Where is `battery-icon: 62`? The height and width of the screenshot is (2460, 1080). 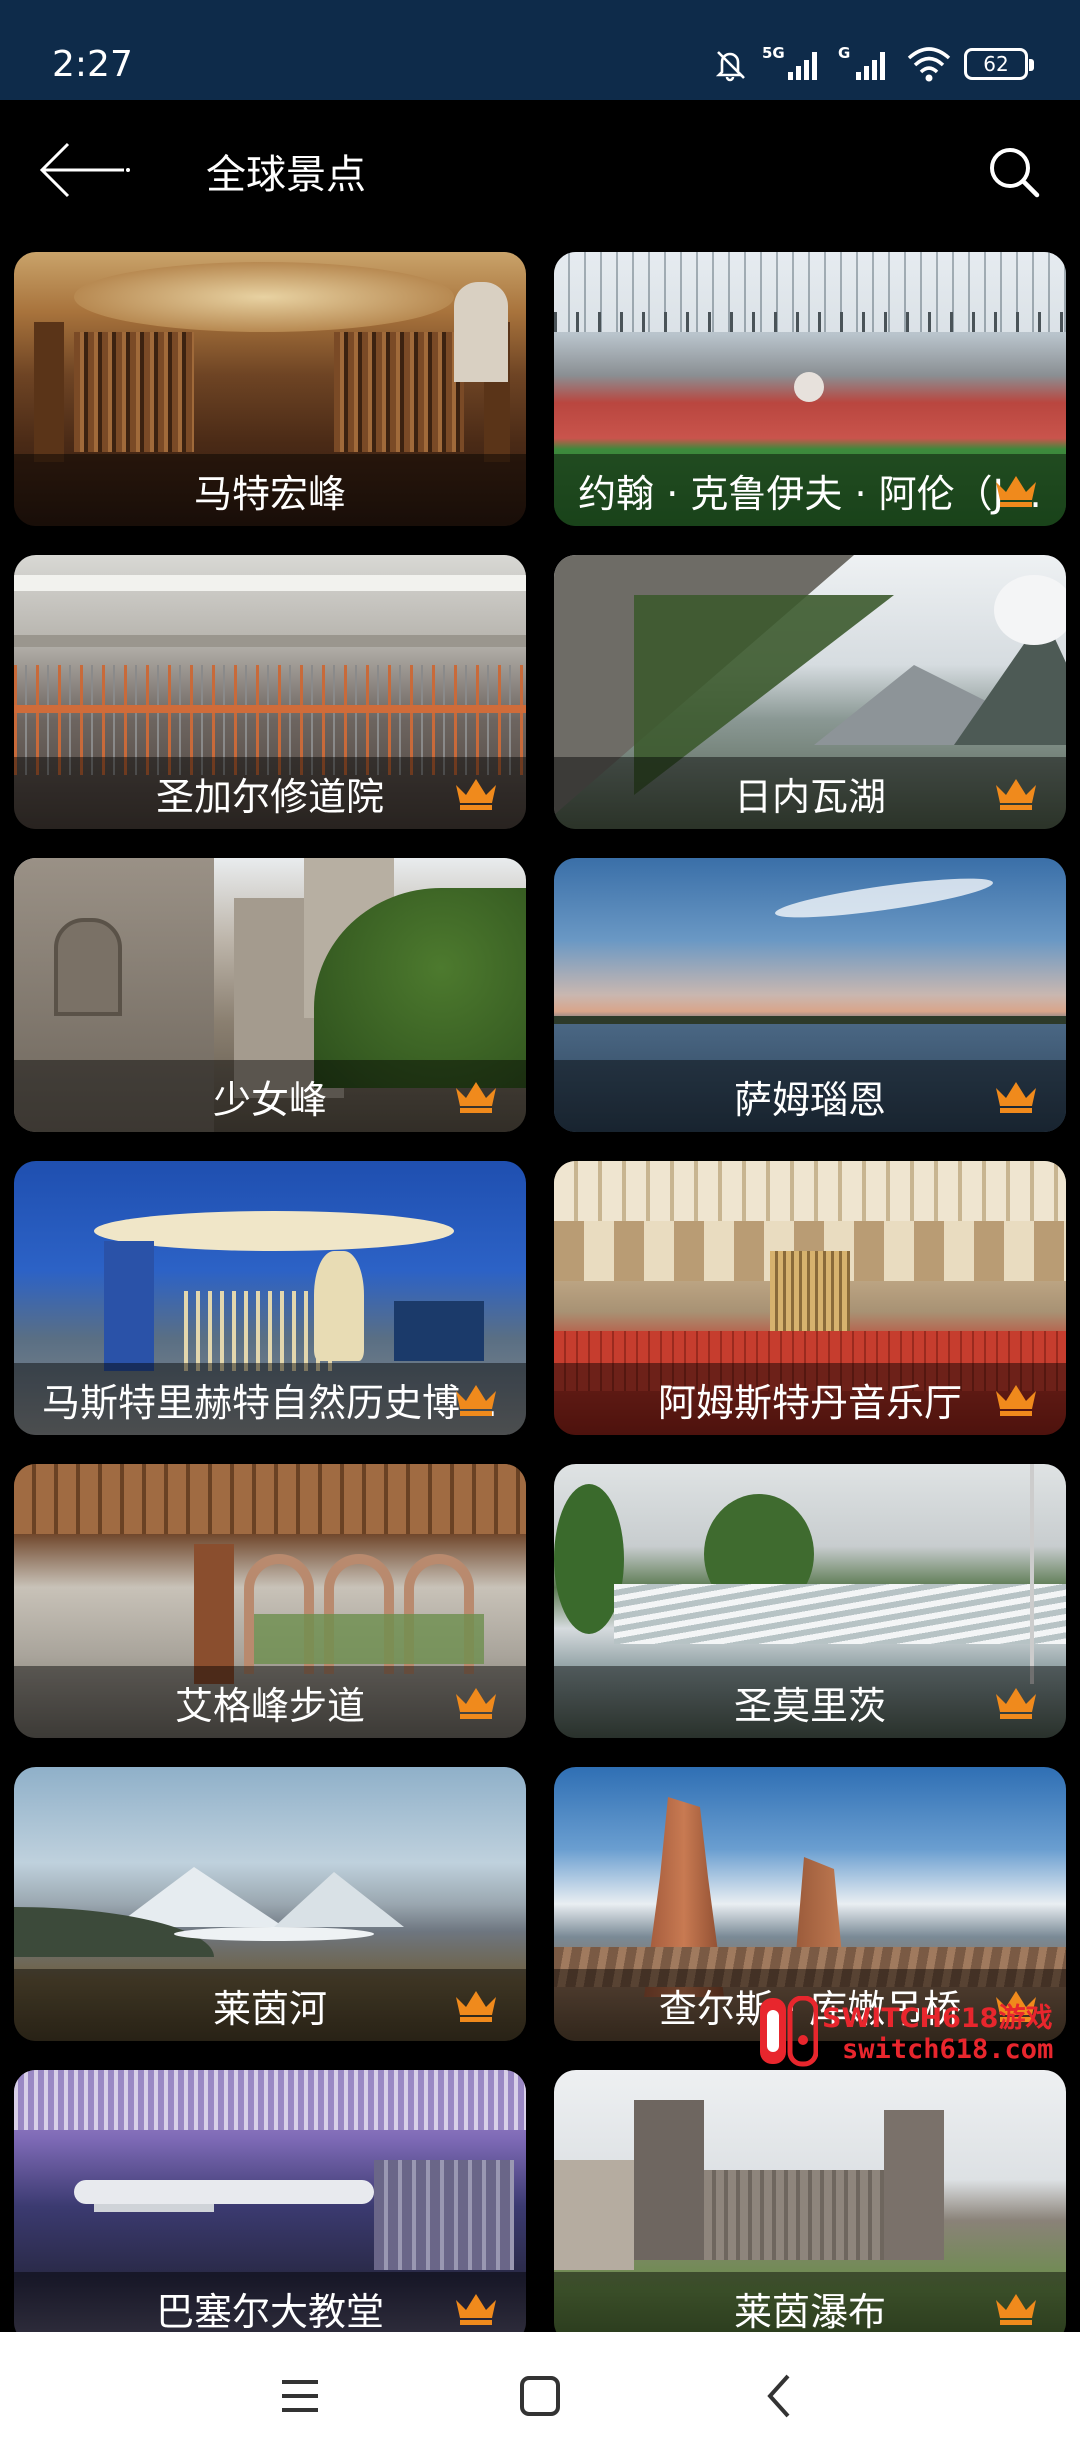 battery-icon: 62 is located at coordinates (999, 64).